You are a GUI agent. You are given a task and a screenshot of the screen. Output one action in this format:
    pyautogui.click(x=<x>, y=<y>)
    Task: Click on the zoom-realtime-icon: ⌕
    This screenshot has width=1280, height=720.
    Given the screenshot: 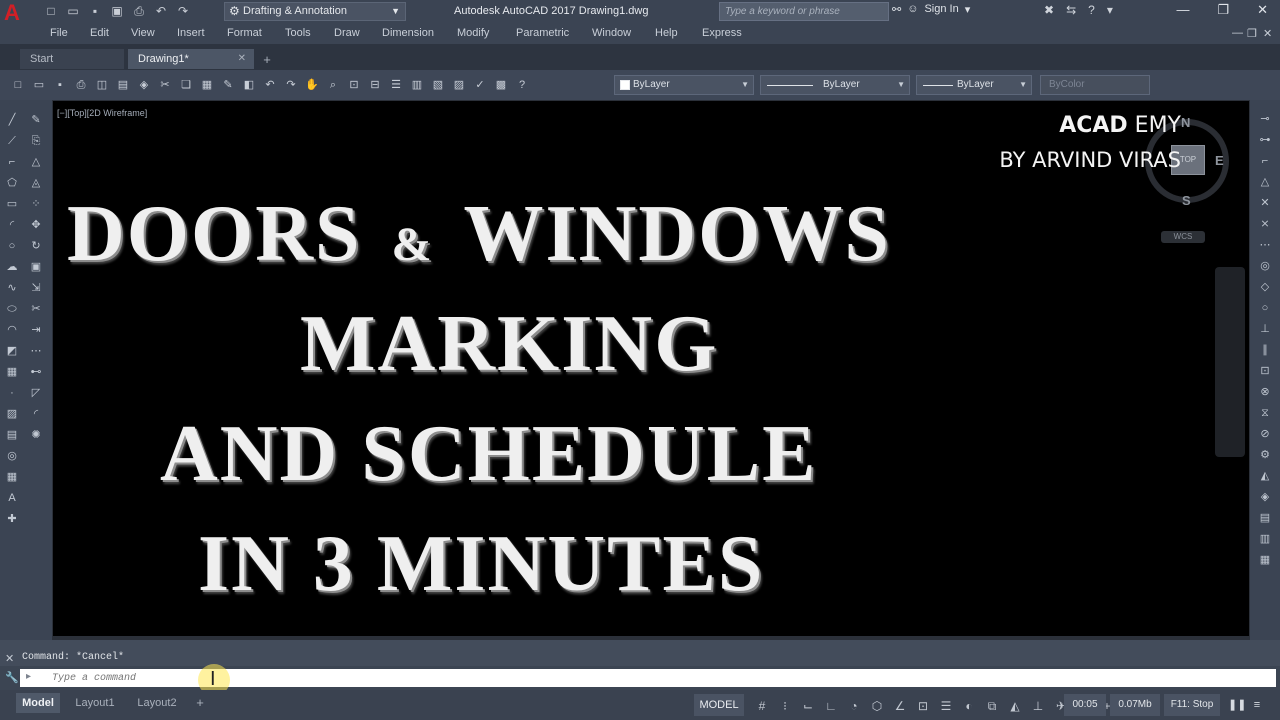 What is the action you would take?
    pyautogui.click(x=333, y=85)
    